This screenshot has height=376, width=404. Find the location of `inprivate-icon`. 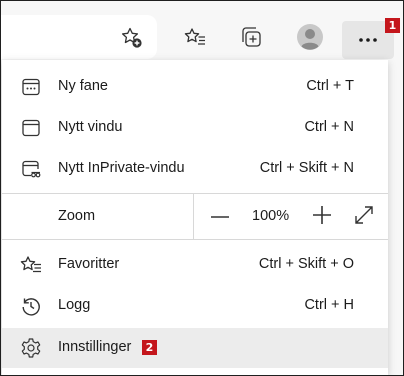

inprivate-icon is located at coordinates (31, 169).